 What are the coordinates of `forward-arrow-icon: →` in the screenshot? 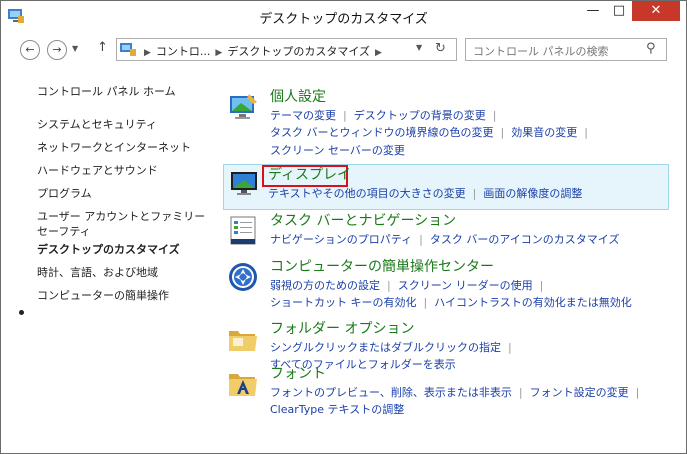 It's located at (57, 50).